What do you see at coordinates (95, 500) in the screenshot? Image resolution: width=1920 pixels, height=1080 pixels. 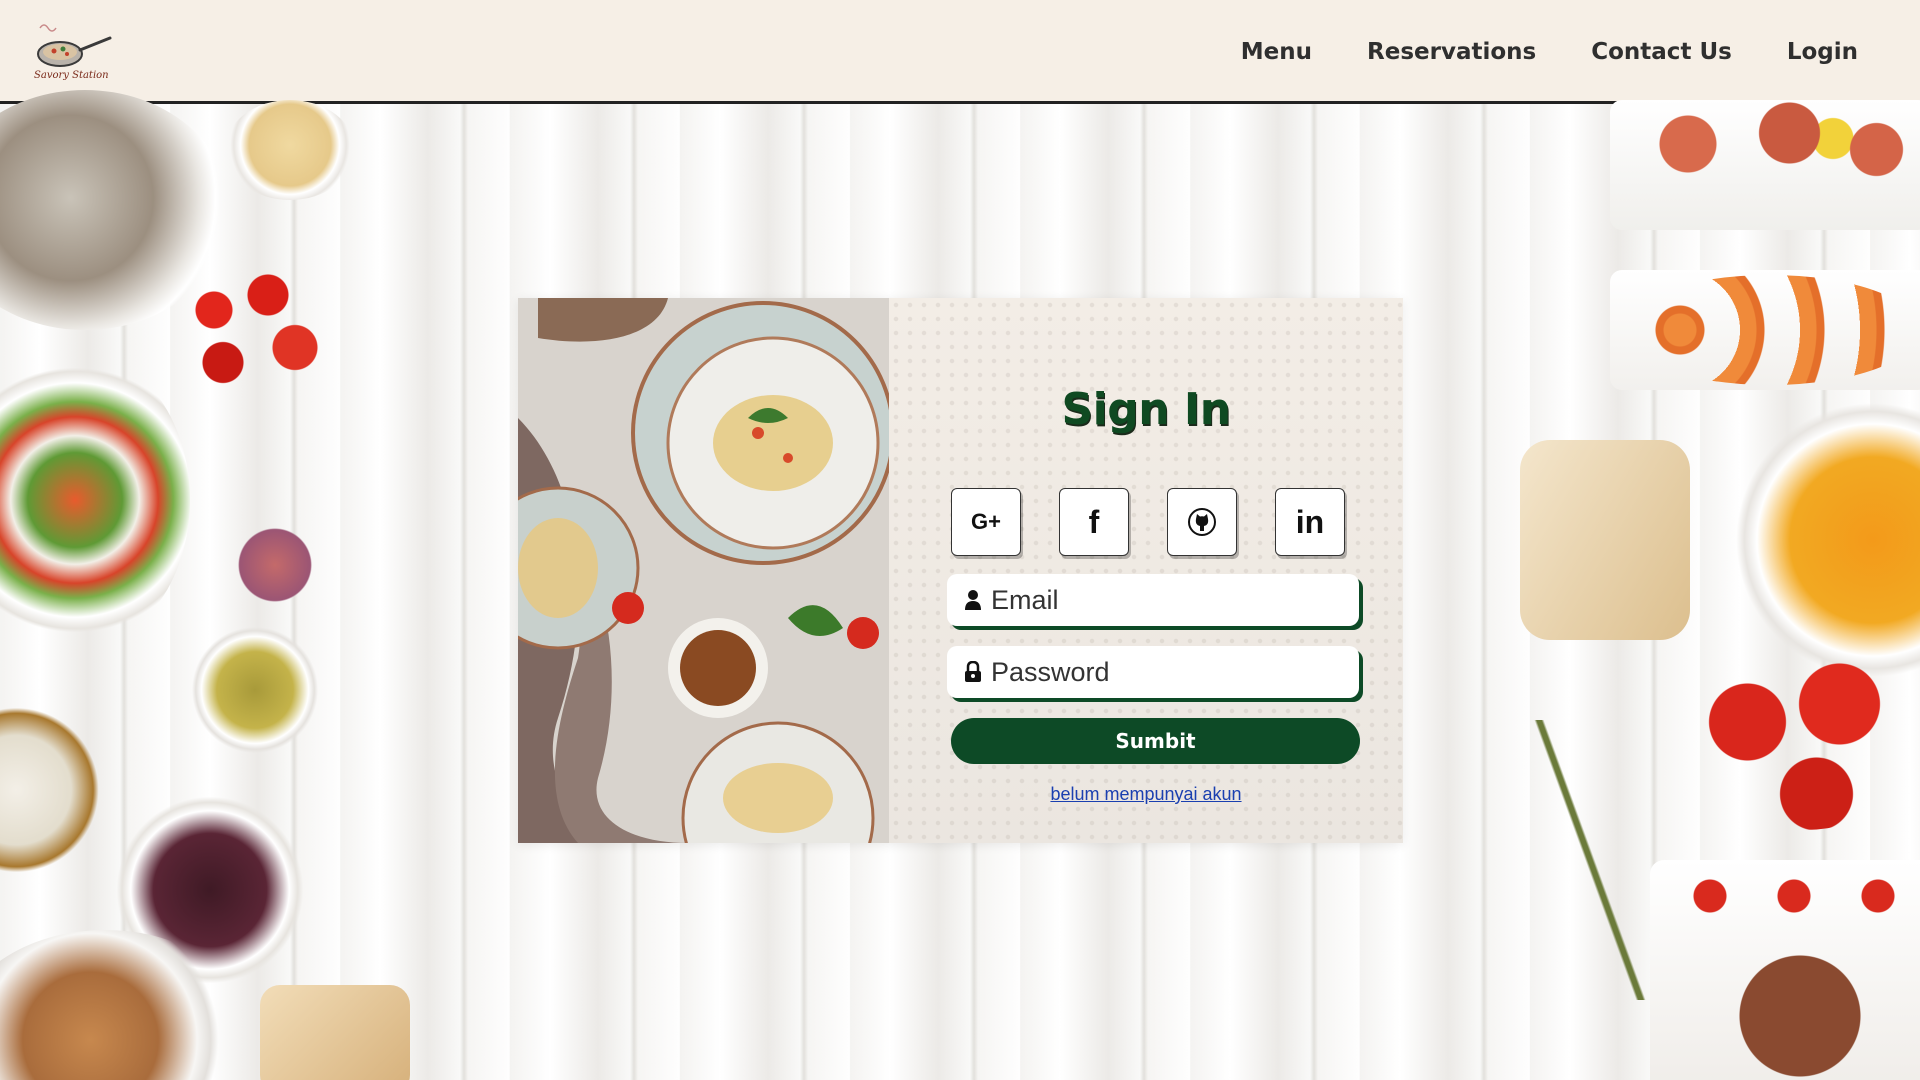 I see `salad-bowl-image` at bounding box center [95, 500].